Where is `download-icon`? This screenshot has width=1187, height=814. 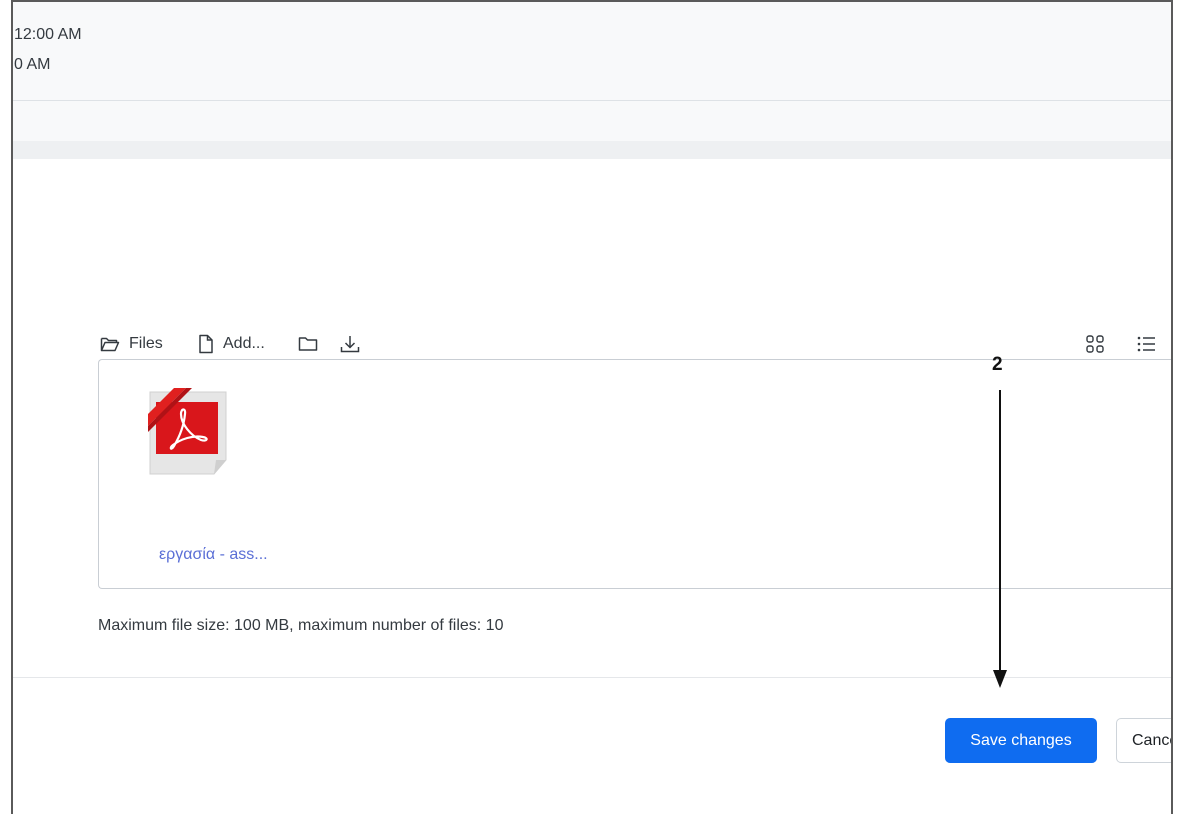 download-icon is located at coordinates (350, 344).